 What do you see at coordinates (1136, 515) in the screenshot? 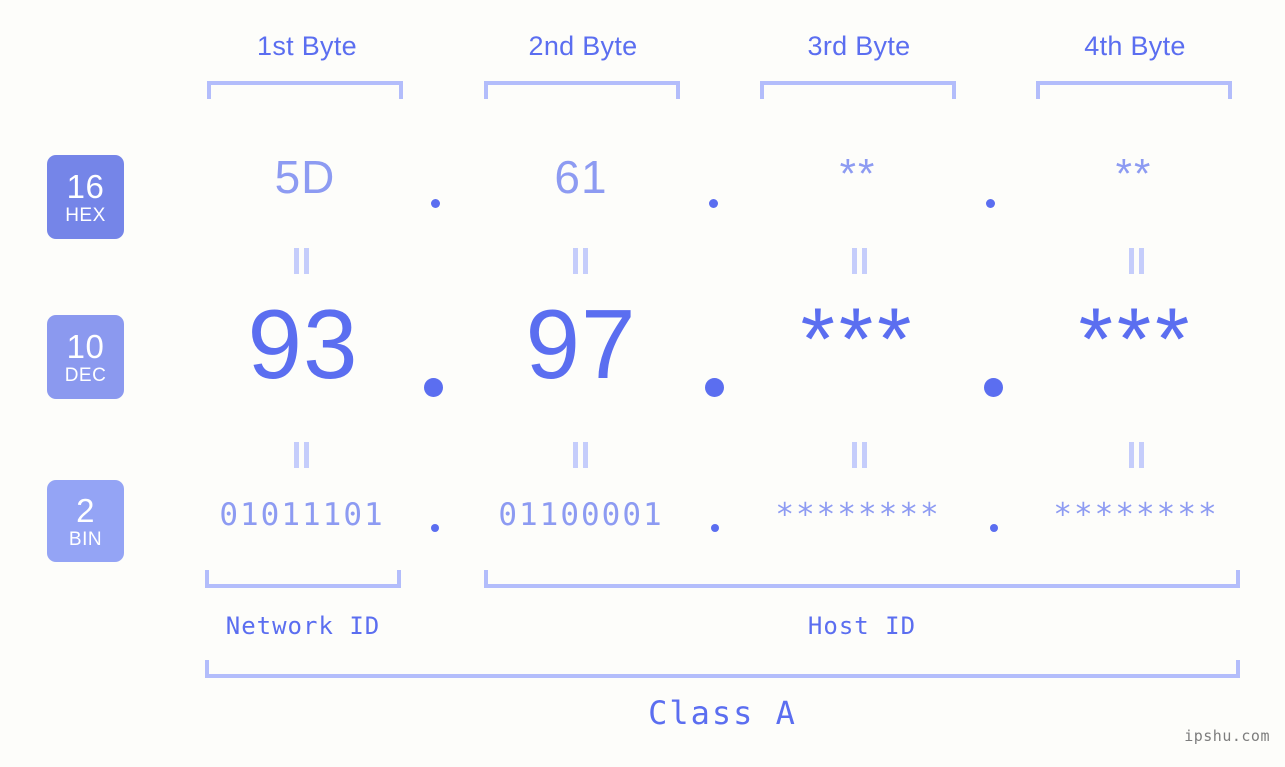
I see `bin-value-byte-4: ********` at bounding box center [1136, 515].